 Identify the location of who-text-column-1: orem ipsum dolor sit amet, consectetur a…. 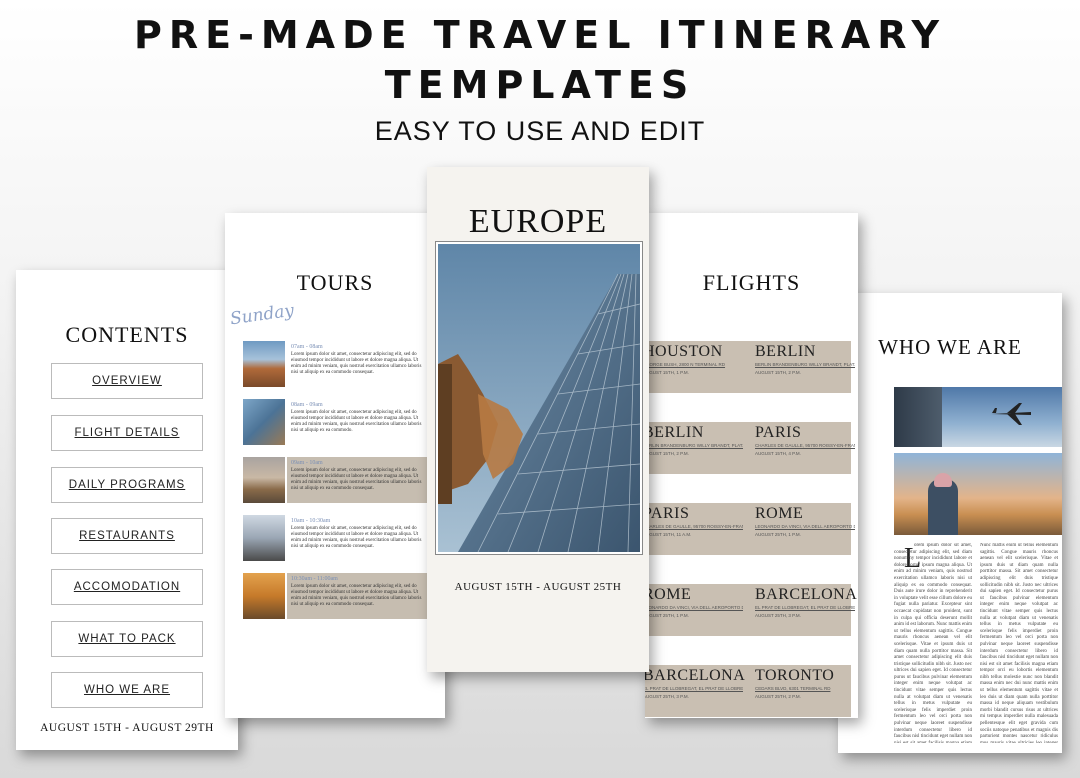
(933, 643).